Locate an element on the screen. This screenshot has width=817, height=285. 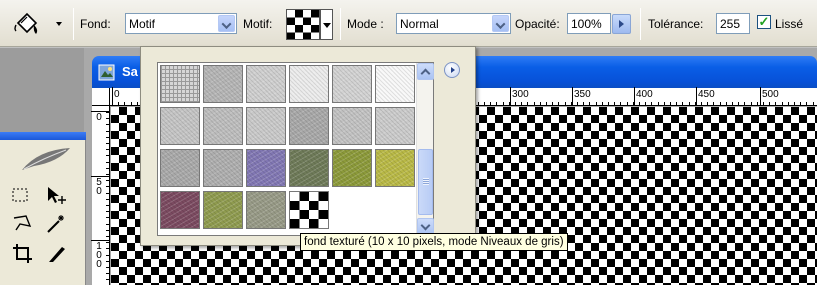
pattern-tile-dark-leaves is located at coordinates (309, 168).